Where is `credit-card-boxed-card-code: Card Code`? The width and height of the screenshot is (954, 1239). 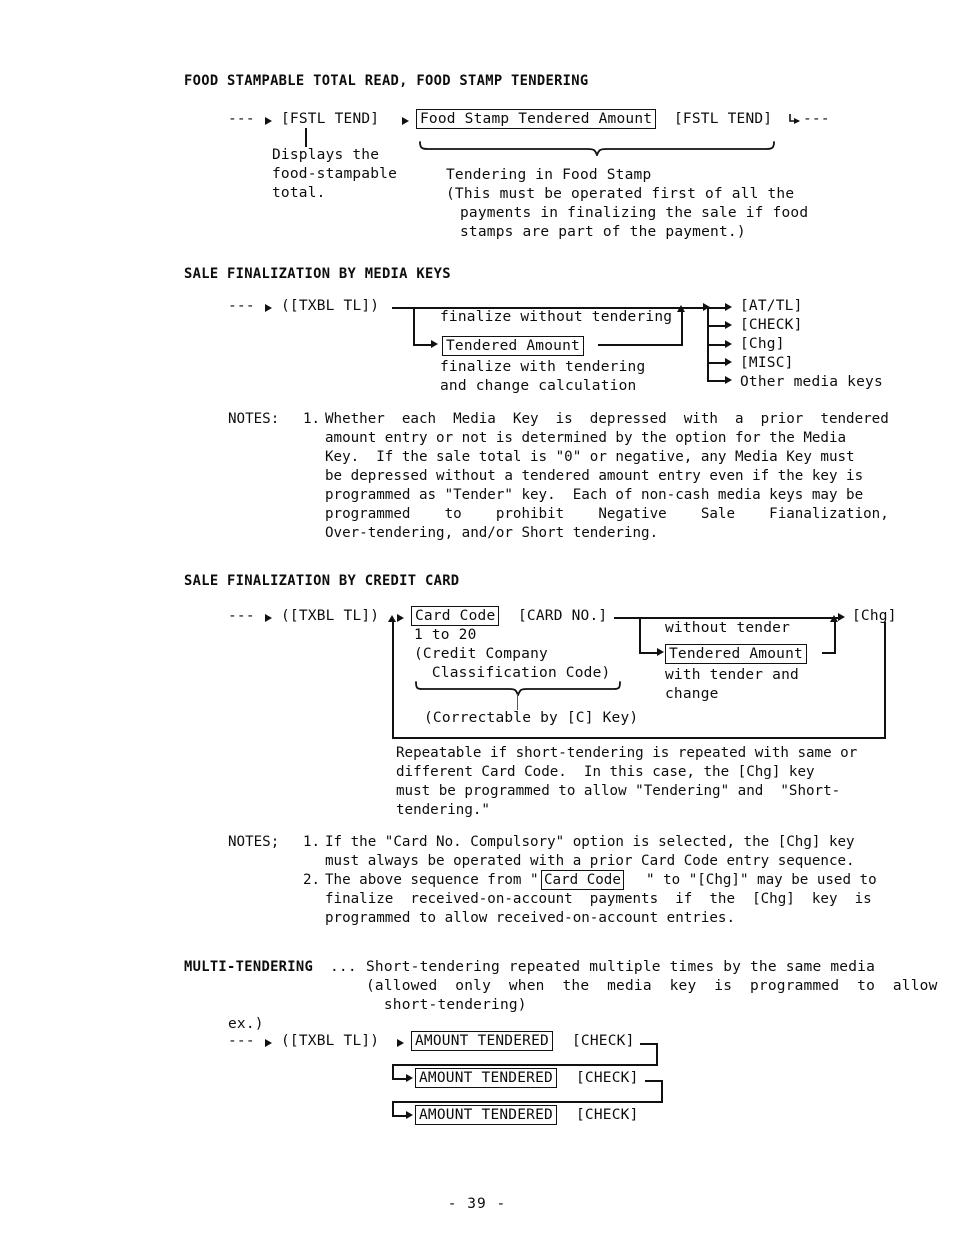 credit-card-boxed-card-code: Card Code is located at coordinates (455, 616).